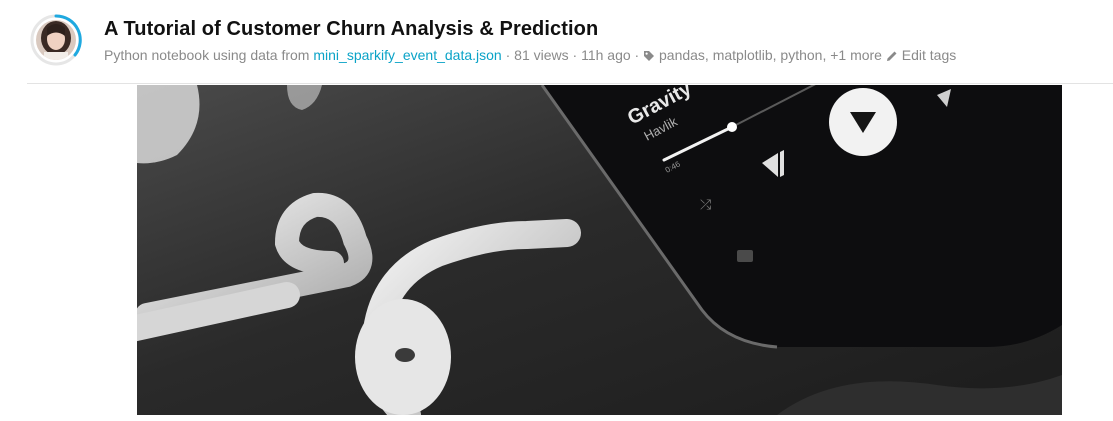 The image size is (1113, 421). I want to click on view-count: 81 views, so click(541, 55).